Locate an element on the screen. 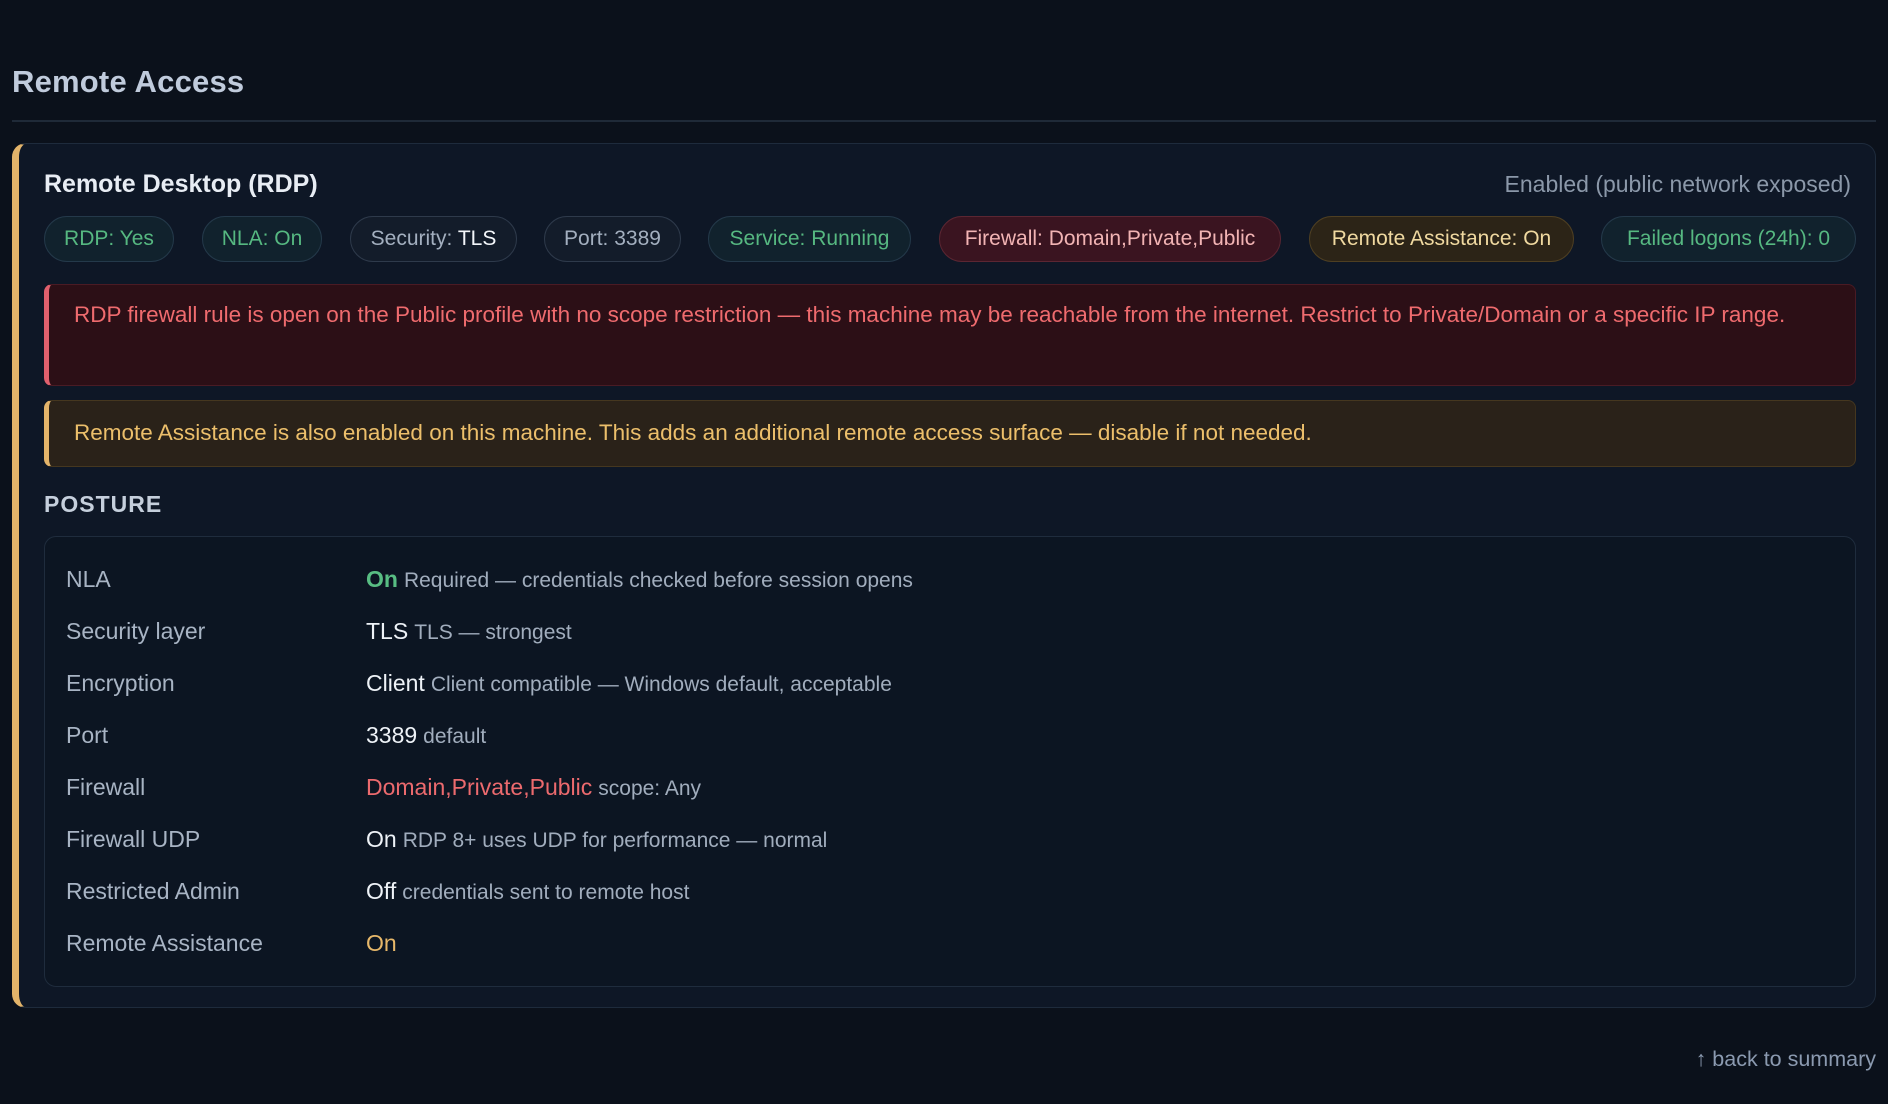 This screenshot has height=1104, width=1888. posture-value-note: default is located at coordinates (455, 736).